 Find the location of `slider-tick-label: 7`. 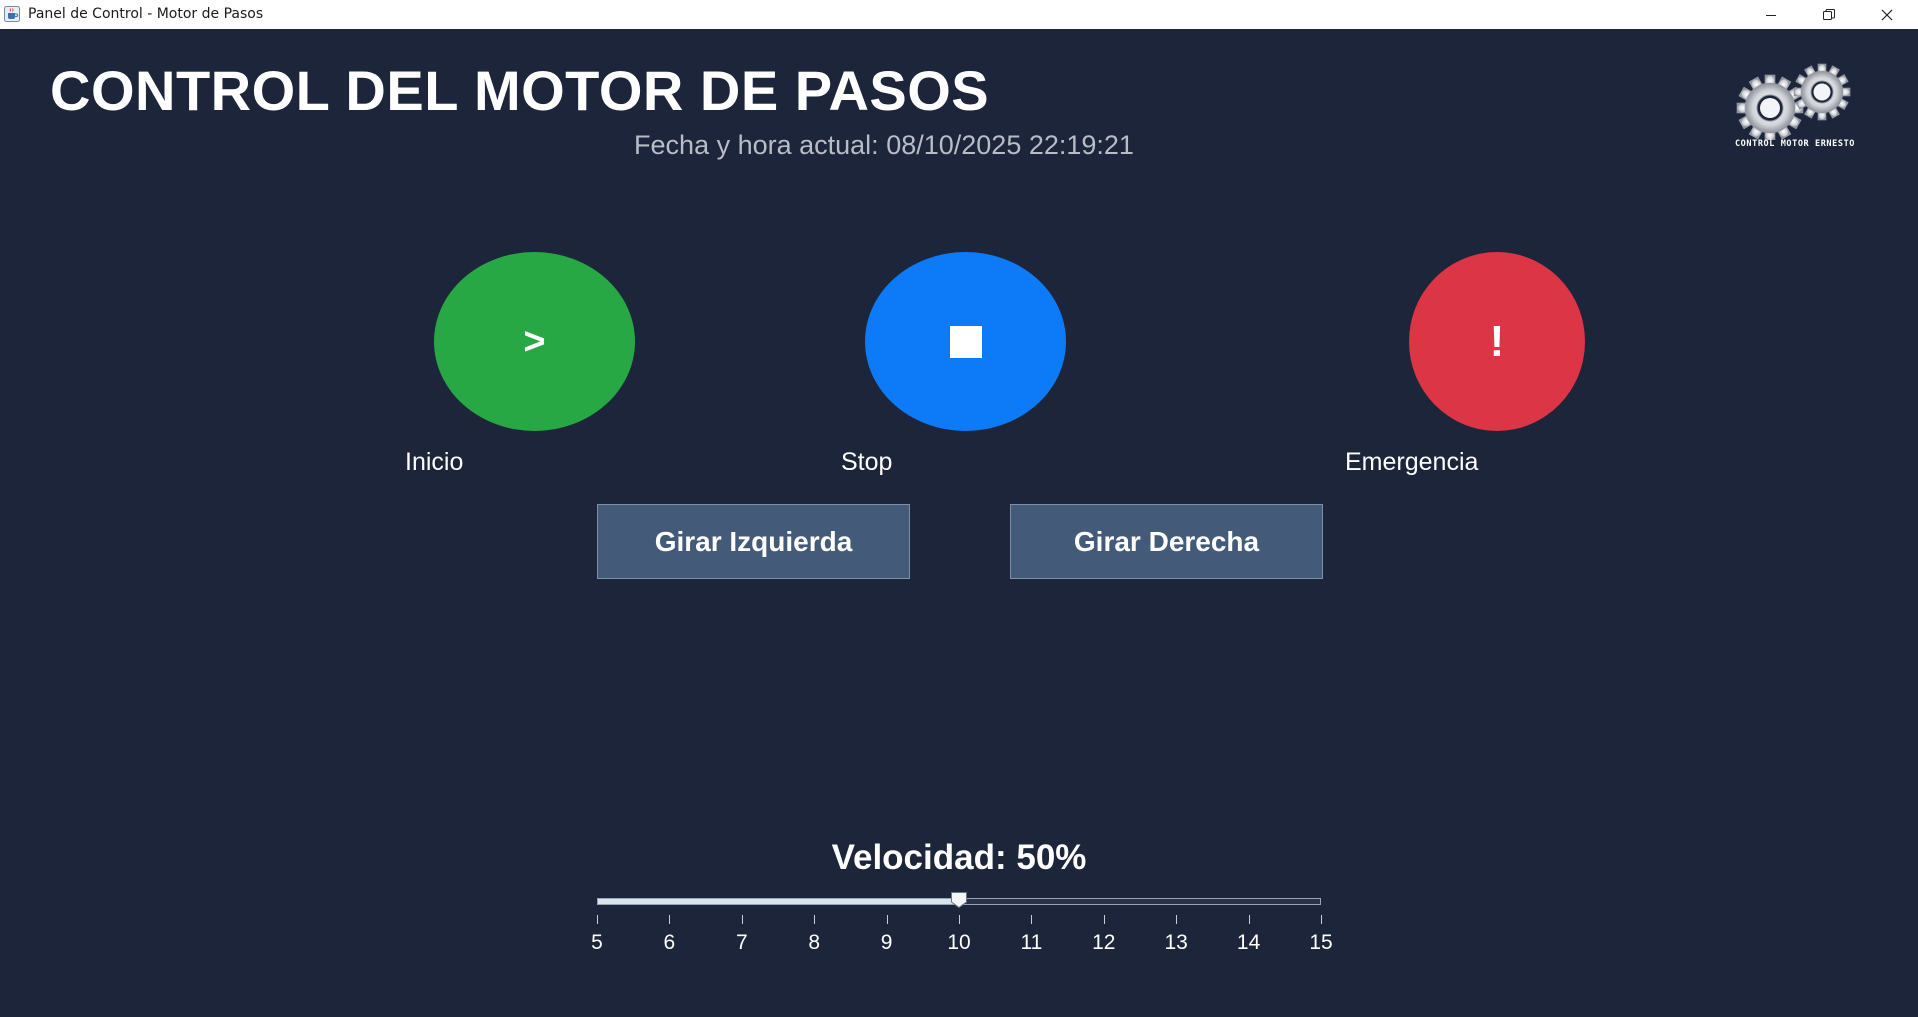

slider-tick-label: 7 is located at coordinates (741, 942).